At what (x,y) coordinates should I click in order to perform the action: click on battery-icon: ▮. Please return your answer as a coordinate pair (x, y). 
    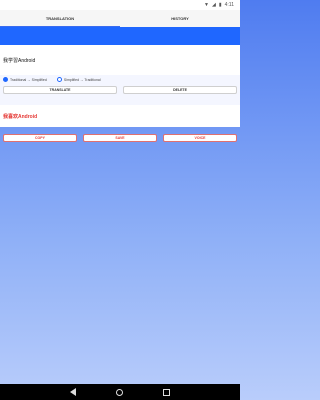
    Looking at the image, I should click on (220, 5).